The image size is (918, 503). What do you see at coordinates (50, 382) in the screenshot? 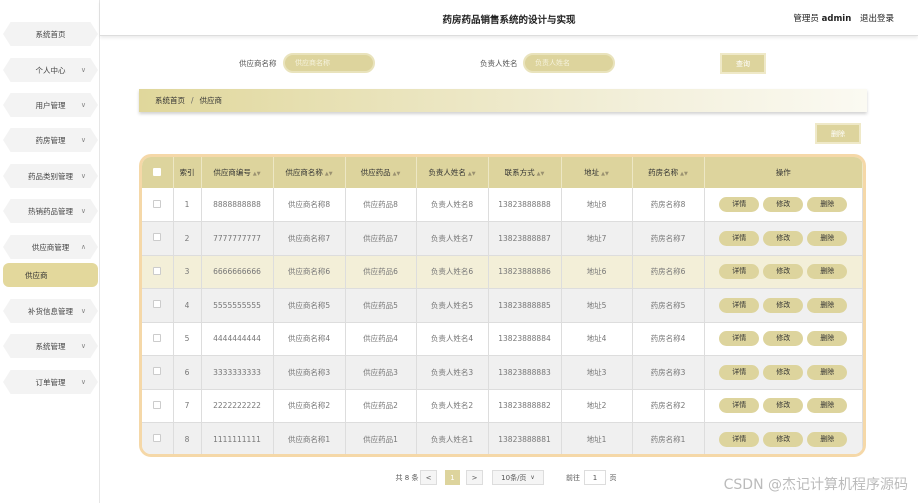
I see `sidebar-item-orders: 订单管理 ∨` at bounding box center [50, 382].